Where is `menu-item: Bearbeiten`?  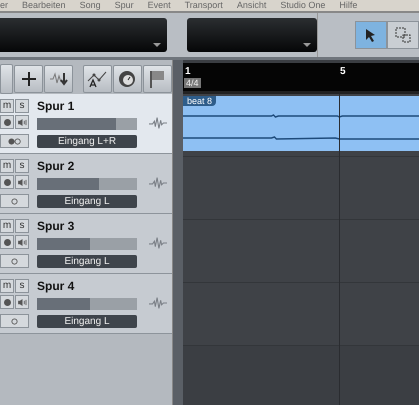 menu-item: Bearbeiten is located at coordinates (44, 5).